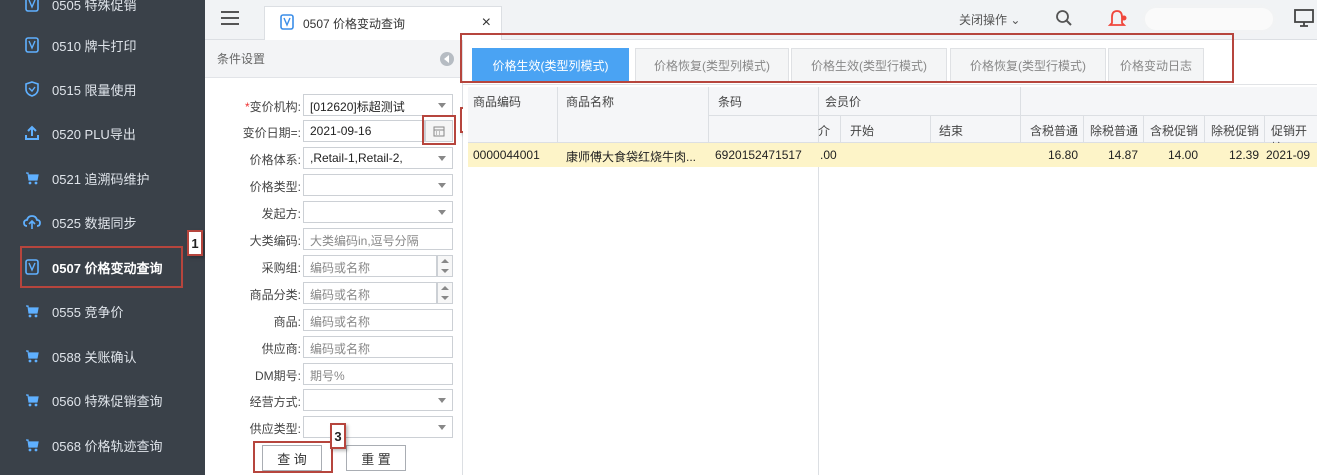  I want to click on product-class-stepper, so click(445, 293).